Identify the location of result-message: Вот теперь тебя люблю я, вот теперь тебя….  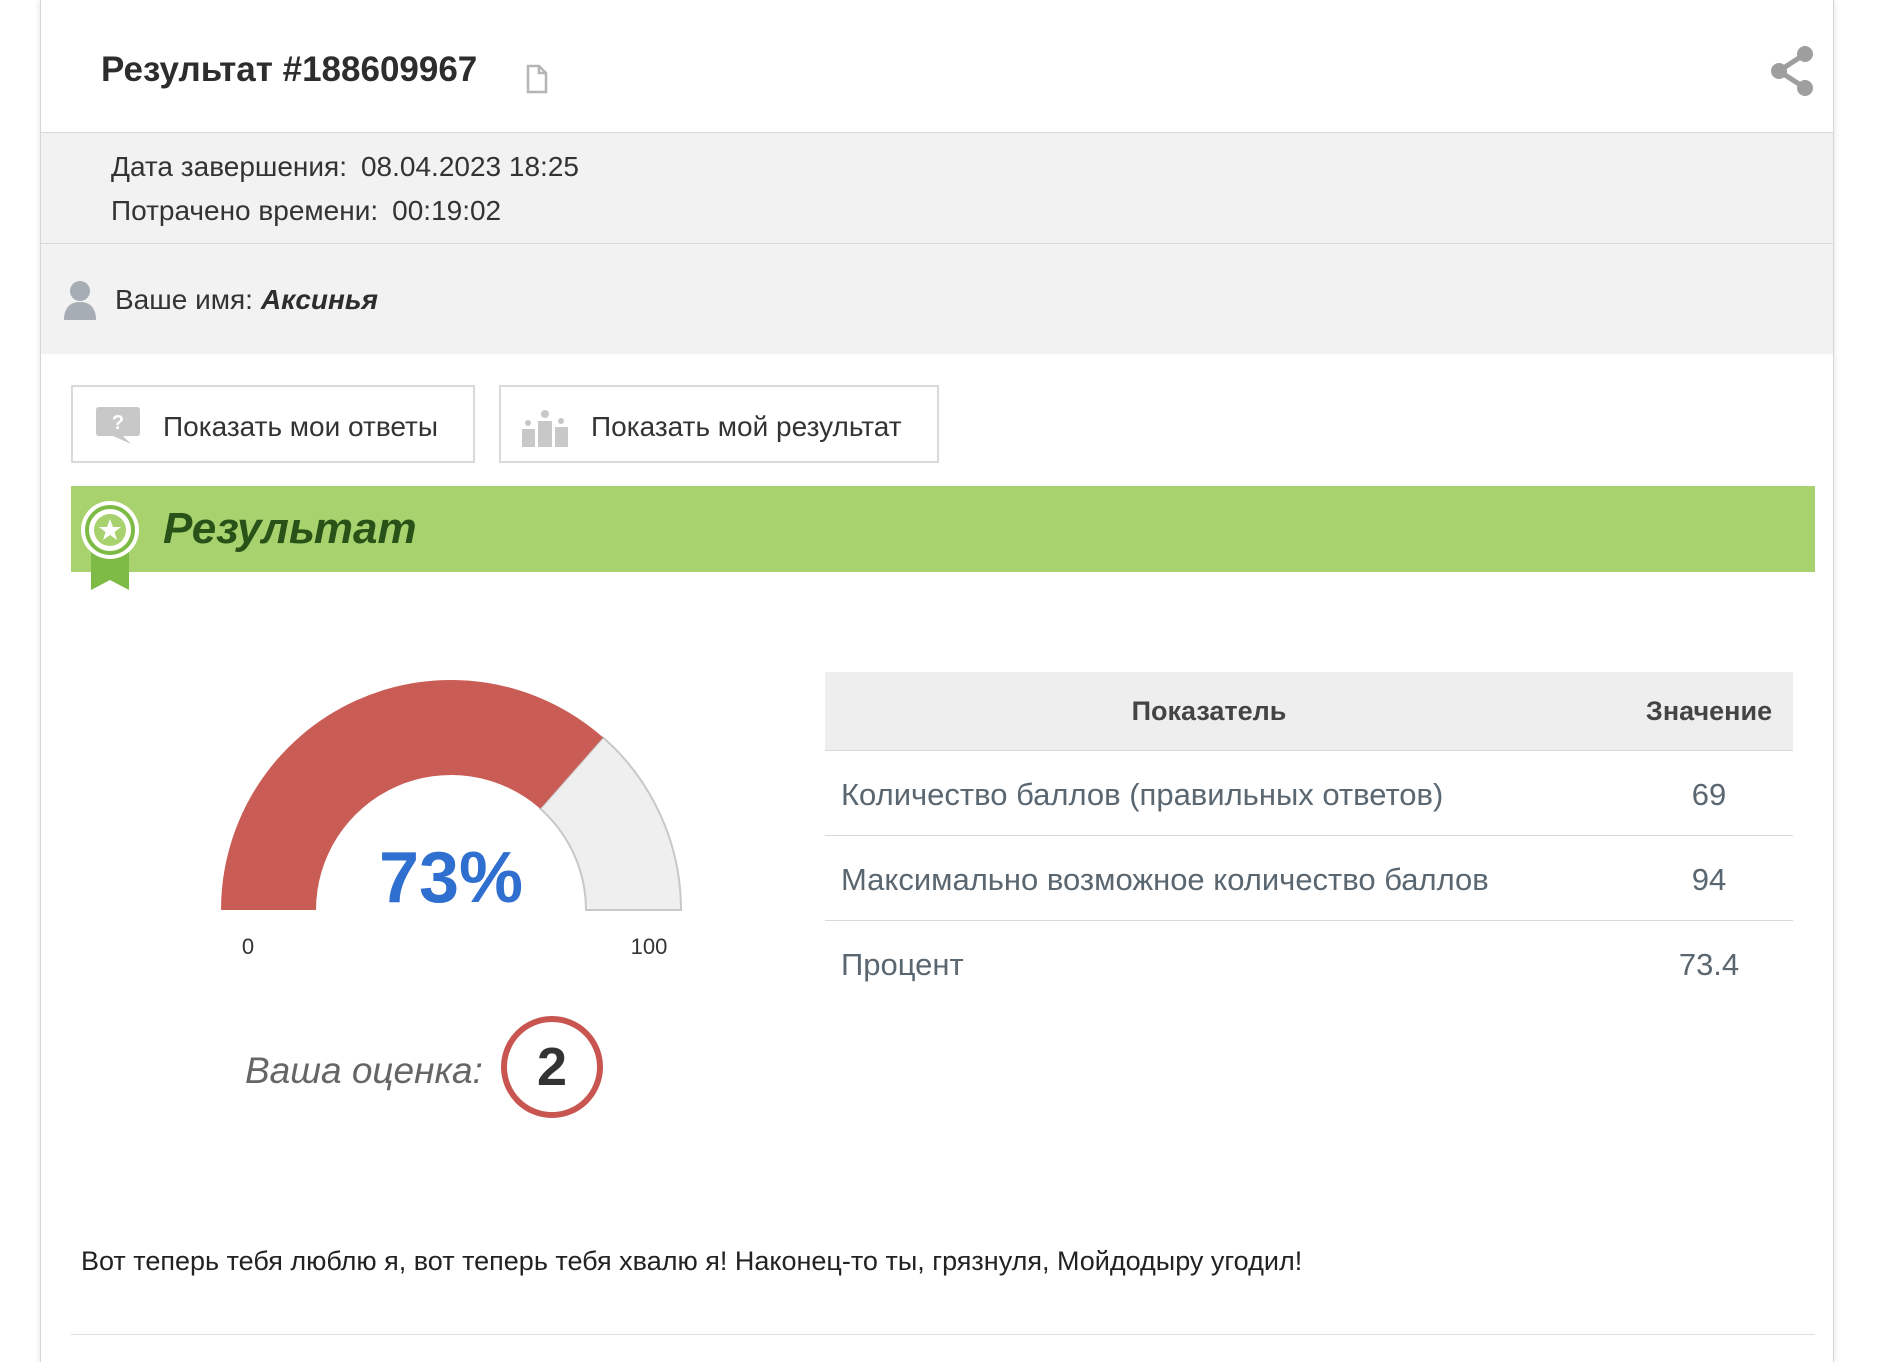
(692, 1261).